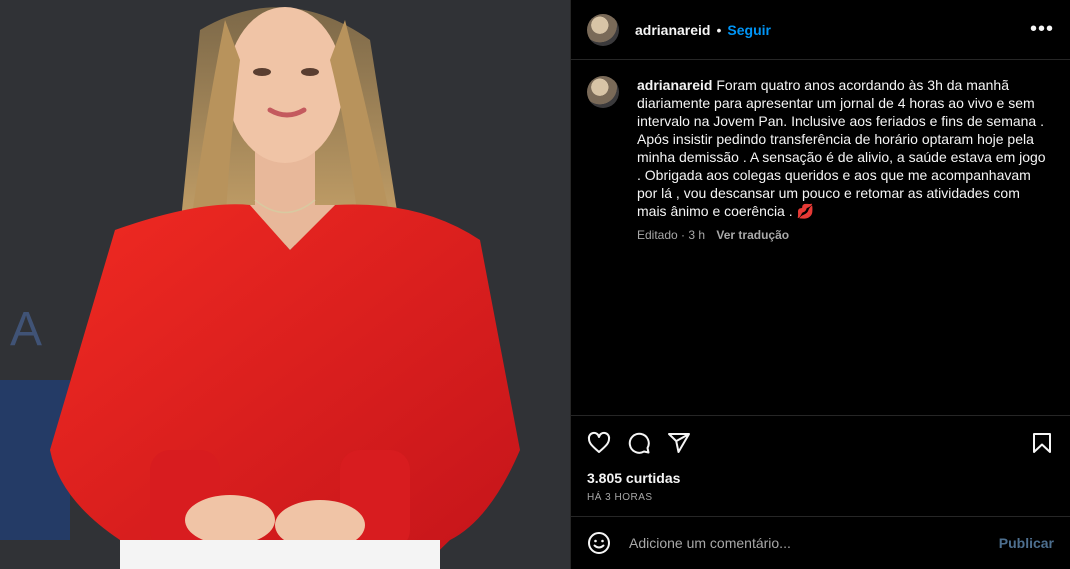  What do you see at coordinates (674, 85) in the screenshot?
I see `caption-username: adrianareid` at bounding box center [674, 85].